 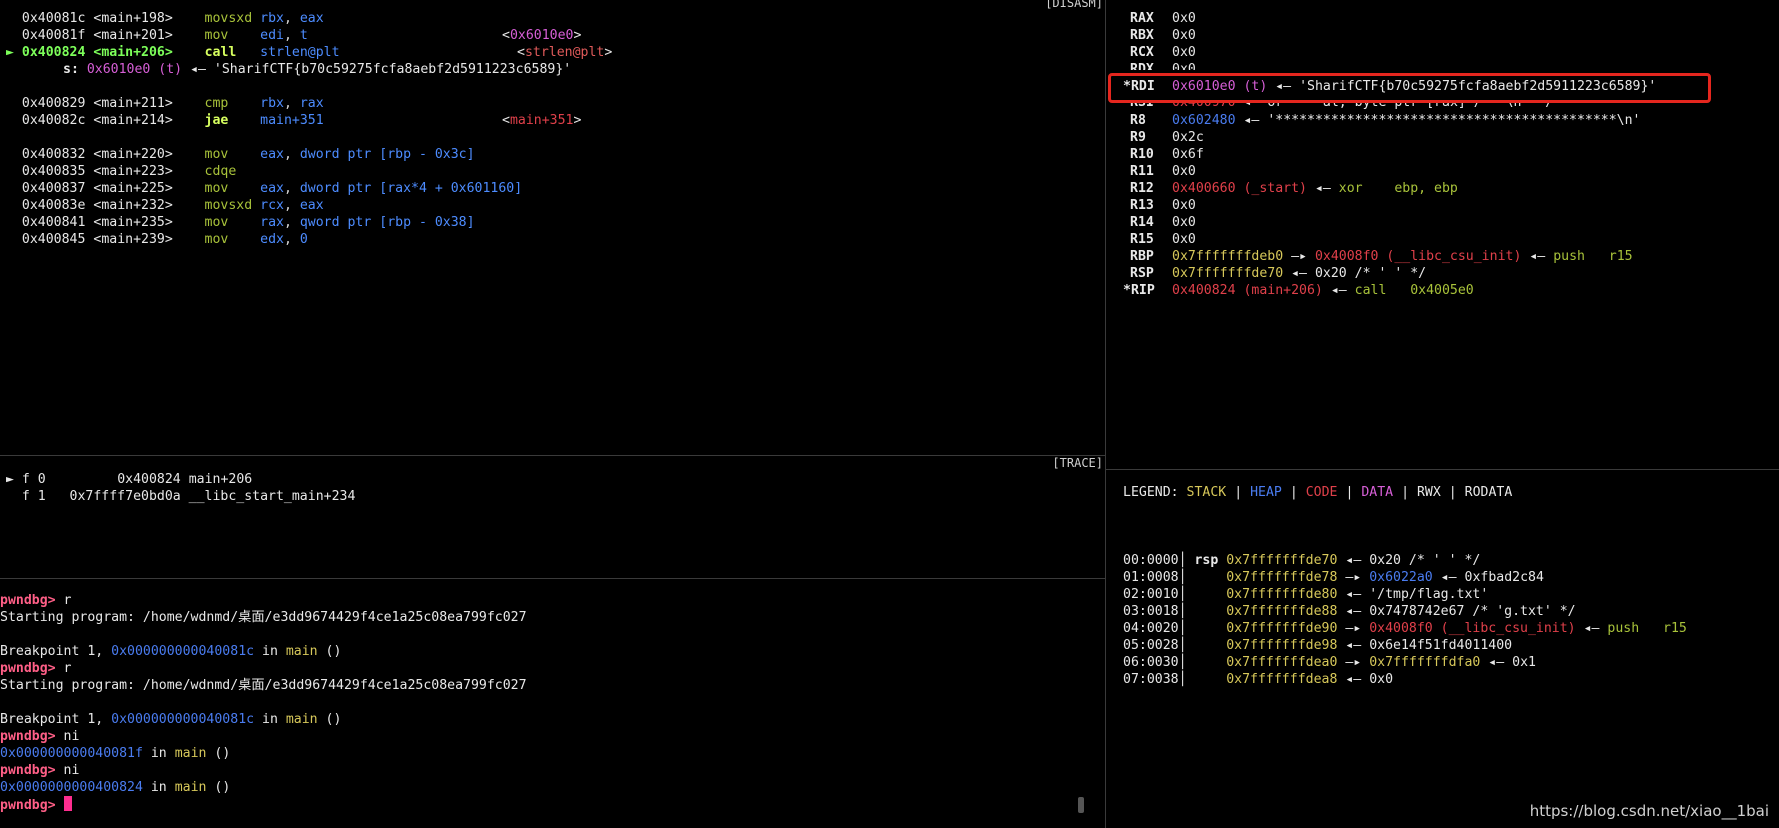 What do you see at coordinates (1409, 88) in the screenshot?
I see `rdi-highlight-box` at bounding box center [1409, 88].